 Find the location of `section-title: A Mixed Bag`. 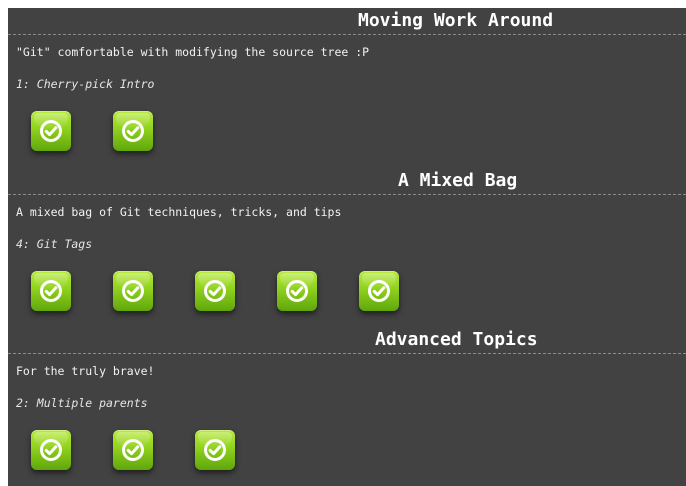

section-title: A Mixed Bag is located at coordinates (458, 180).